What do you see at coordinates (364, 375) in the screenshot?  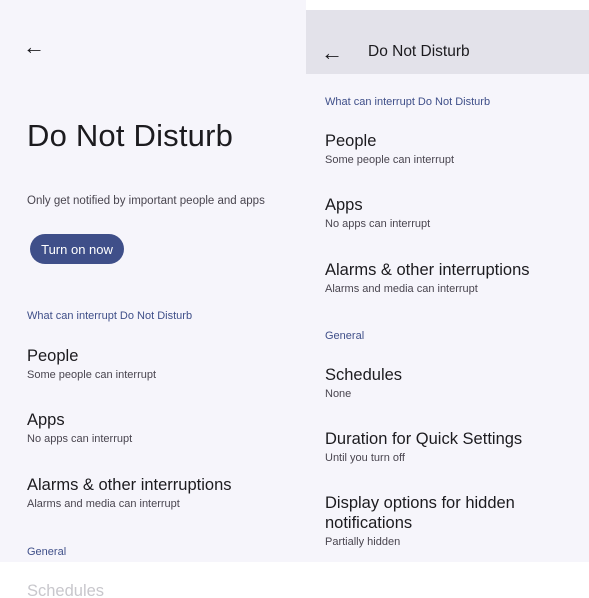 I see `list-item-title: Schedules` at bounding box center [364, 375].